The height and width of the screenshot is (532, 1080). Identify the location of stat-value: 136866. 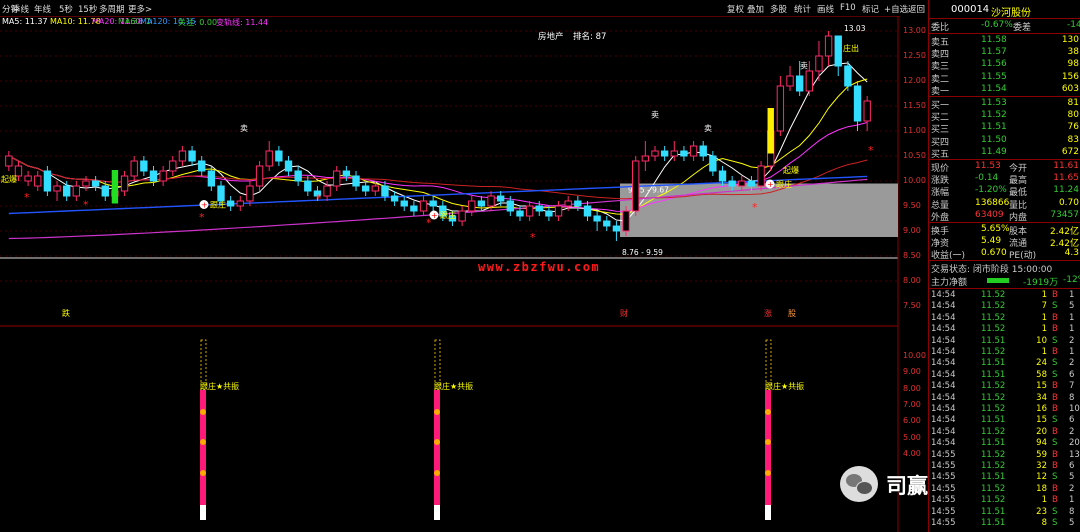
(992, 202).